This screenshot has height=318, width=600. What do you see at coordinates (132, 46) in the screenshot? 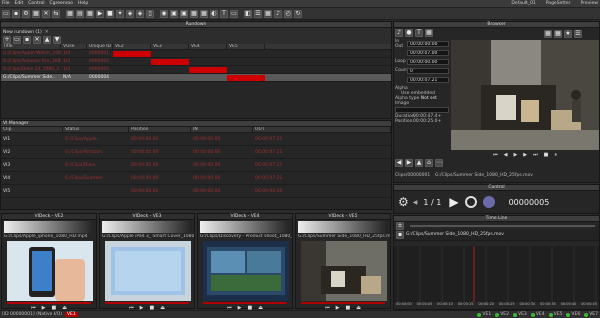
I see `col-ve2: VE2` at bounding box center [132, 46].